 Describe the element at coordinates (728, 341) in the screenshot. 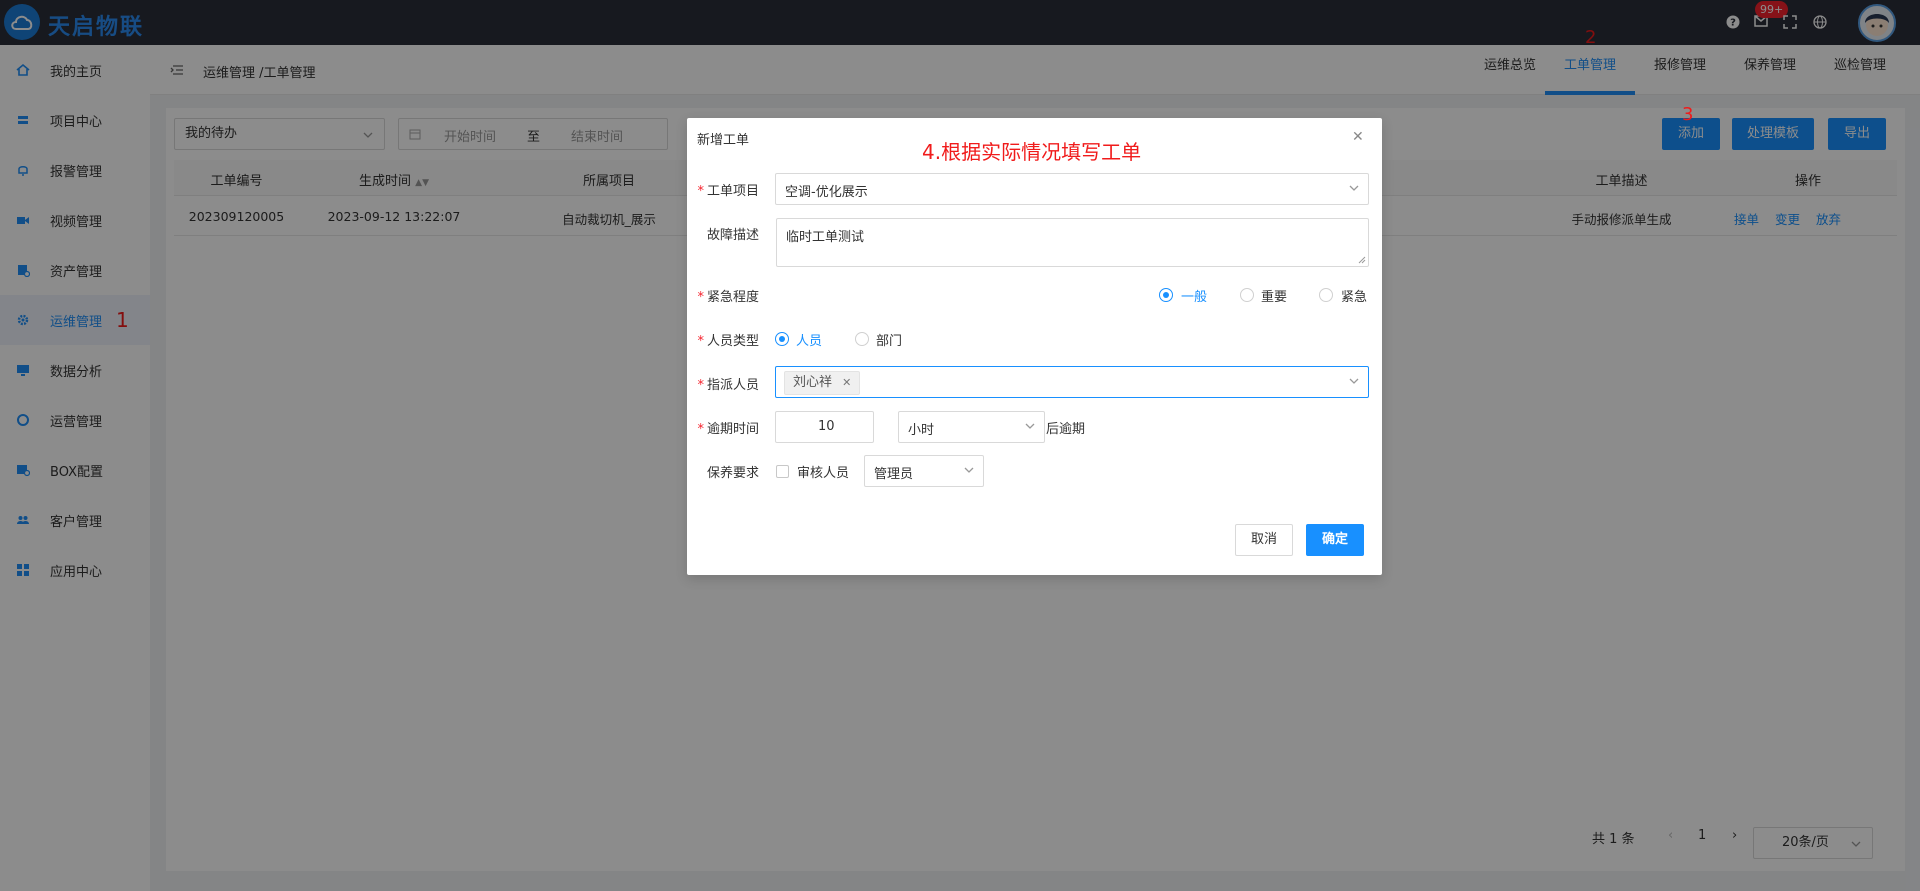

I see `person-type-label: * 人员类型` at that location.